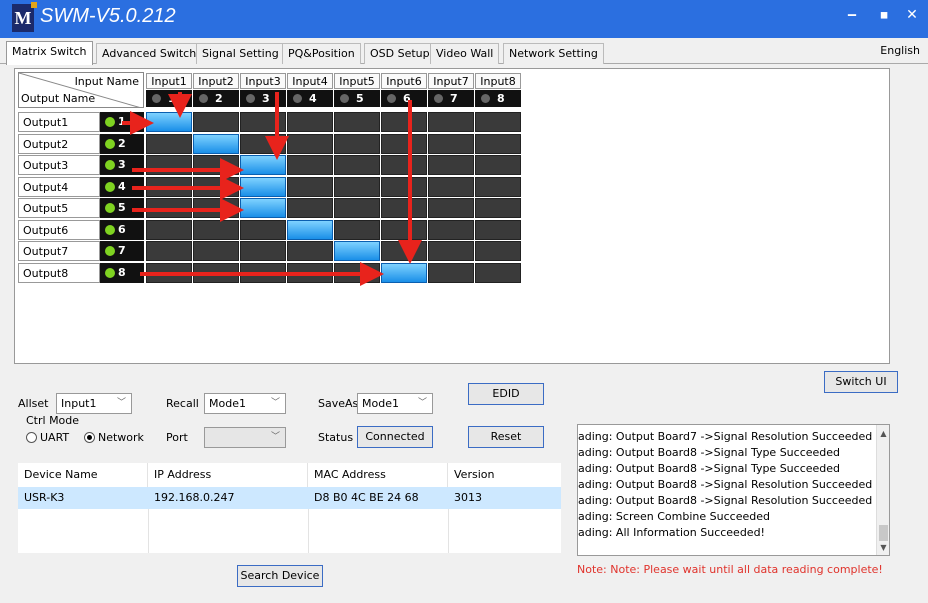  What do you see at coordinates (89, 437) in the screenshot?
I see `network-radio` at bounding box center [89, 437].